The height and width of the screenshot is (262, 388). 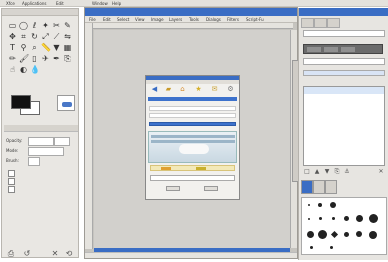 What do you see at coordinates (45, 25) in the screenshot?
I see `fuzzy-select-icon: ✦` at bounding box center [45, 25].